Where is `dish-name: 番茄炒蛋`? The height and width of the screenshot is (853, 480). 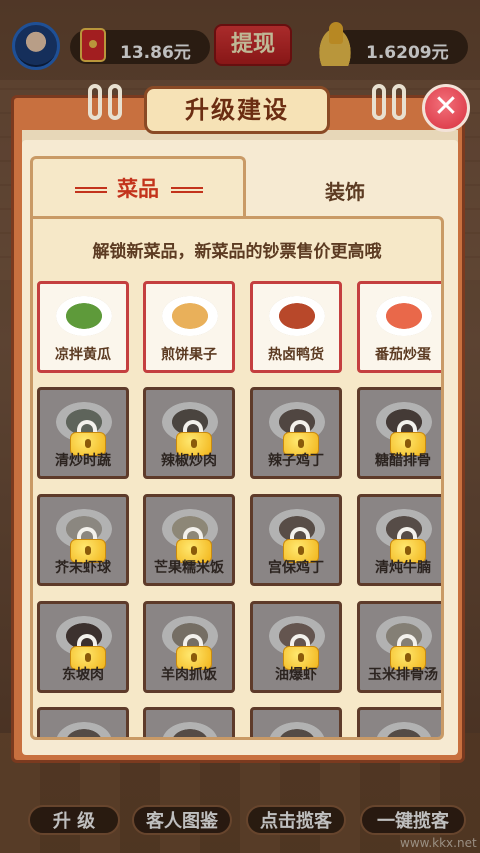 dish-name: 番茄炒蛋 is located at coordinates (403, 355).